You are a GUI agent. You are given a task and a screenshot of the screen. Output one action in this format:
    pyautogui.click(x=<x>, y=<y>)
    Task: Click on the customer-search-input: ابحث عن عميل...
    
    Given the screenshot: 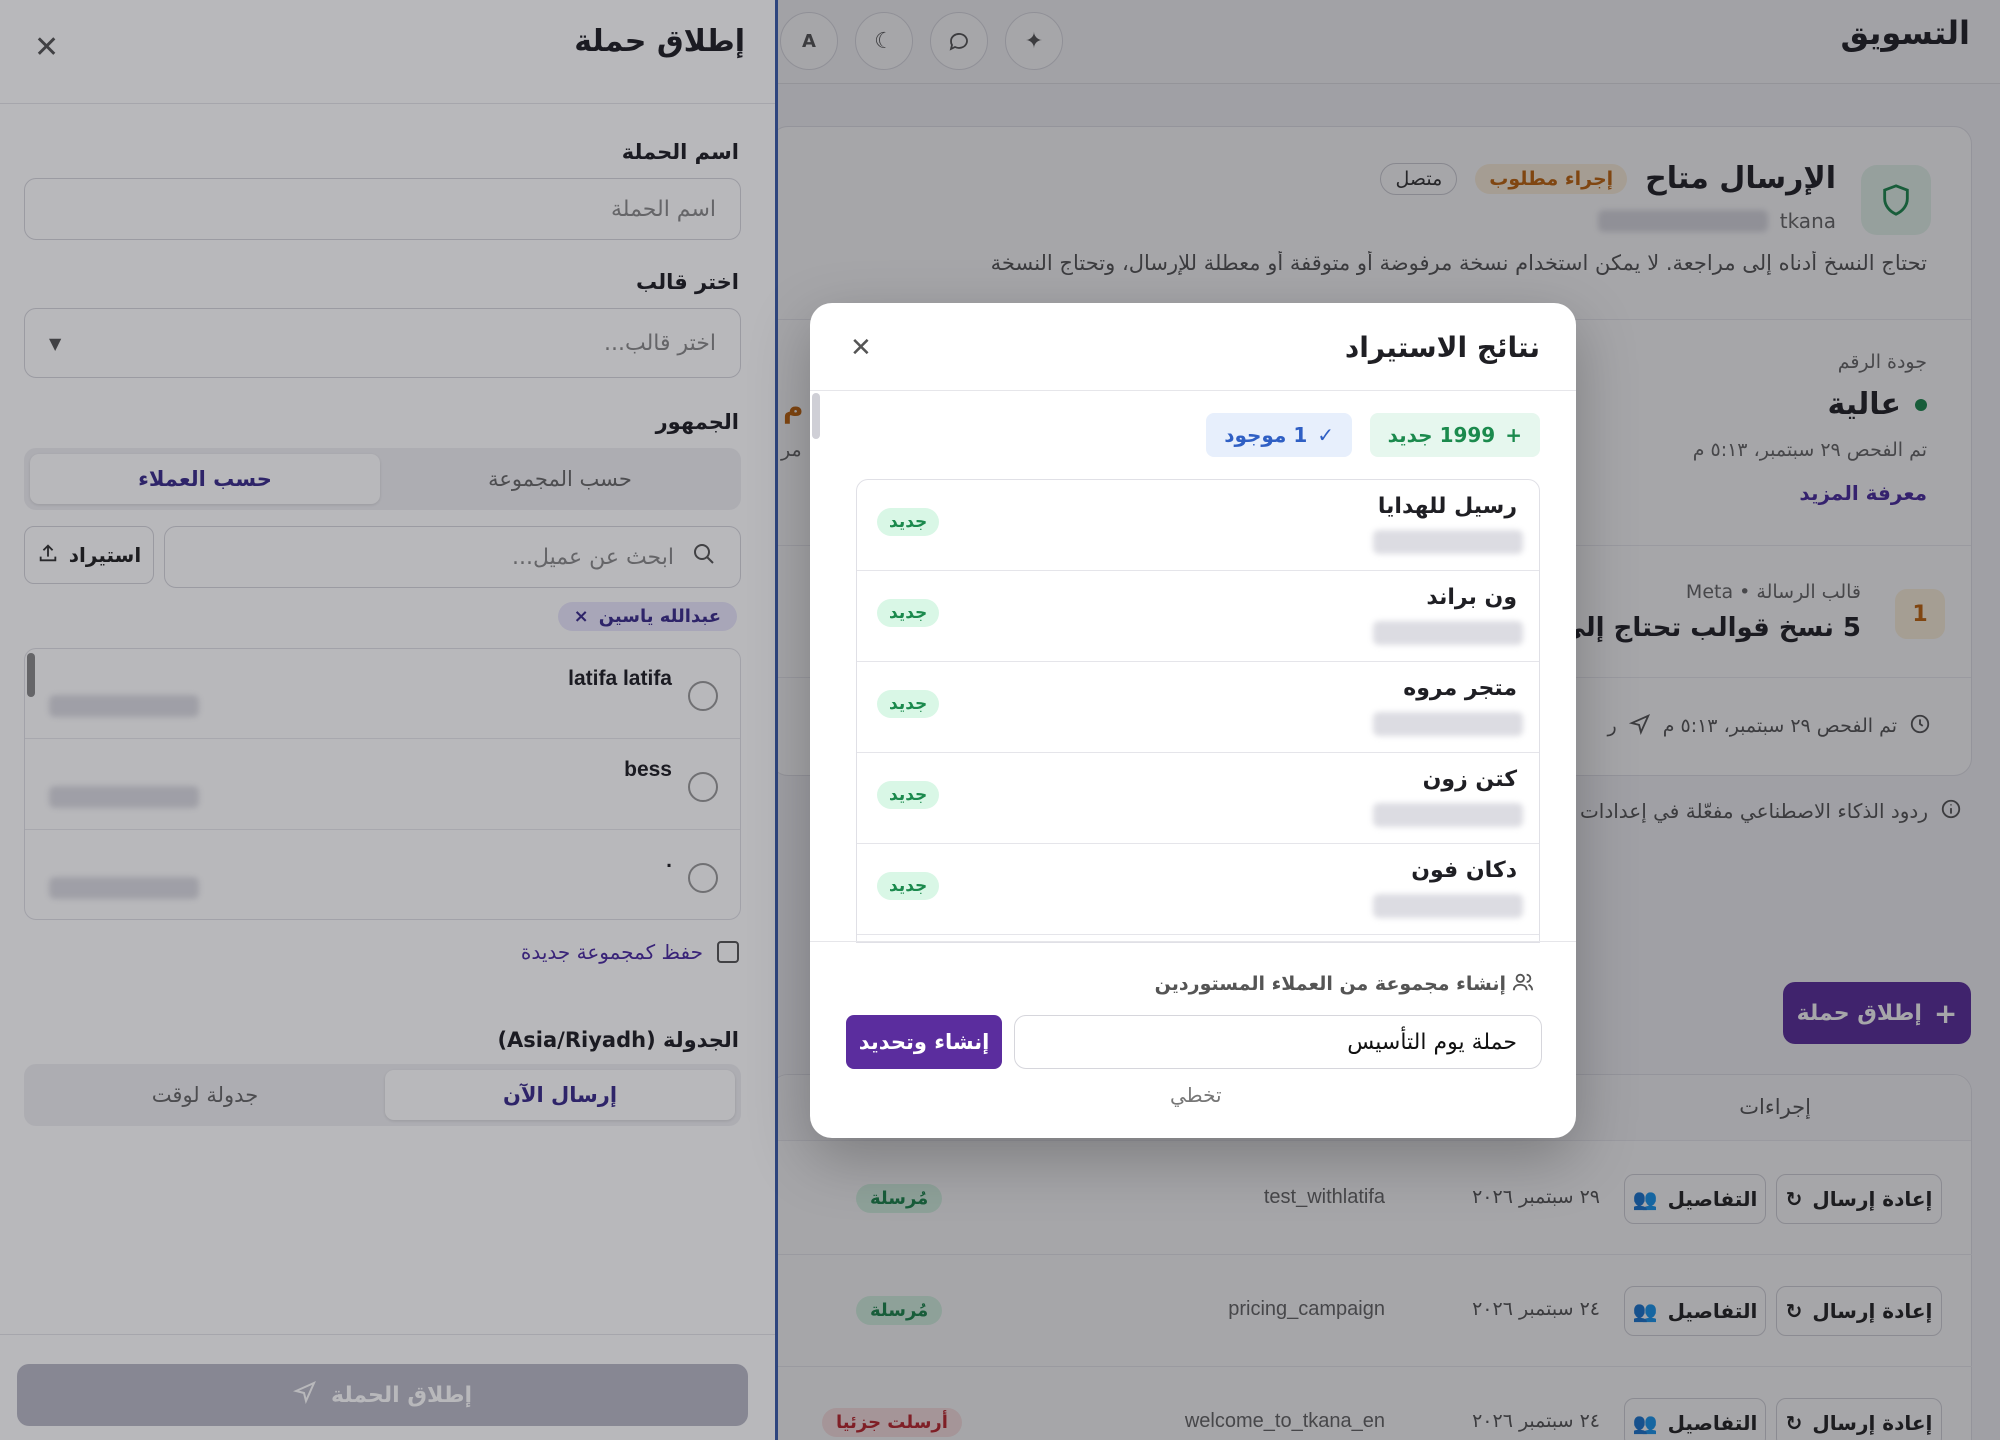 What is the action you would take?
    pyautogui.click(x=452, y=557)
    